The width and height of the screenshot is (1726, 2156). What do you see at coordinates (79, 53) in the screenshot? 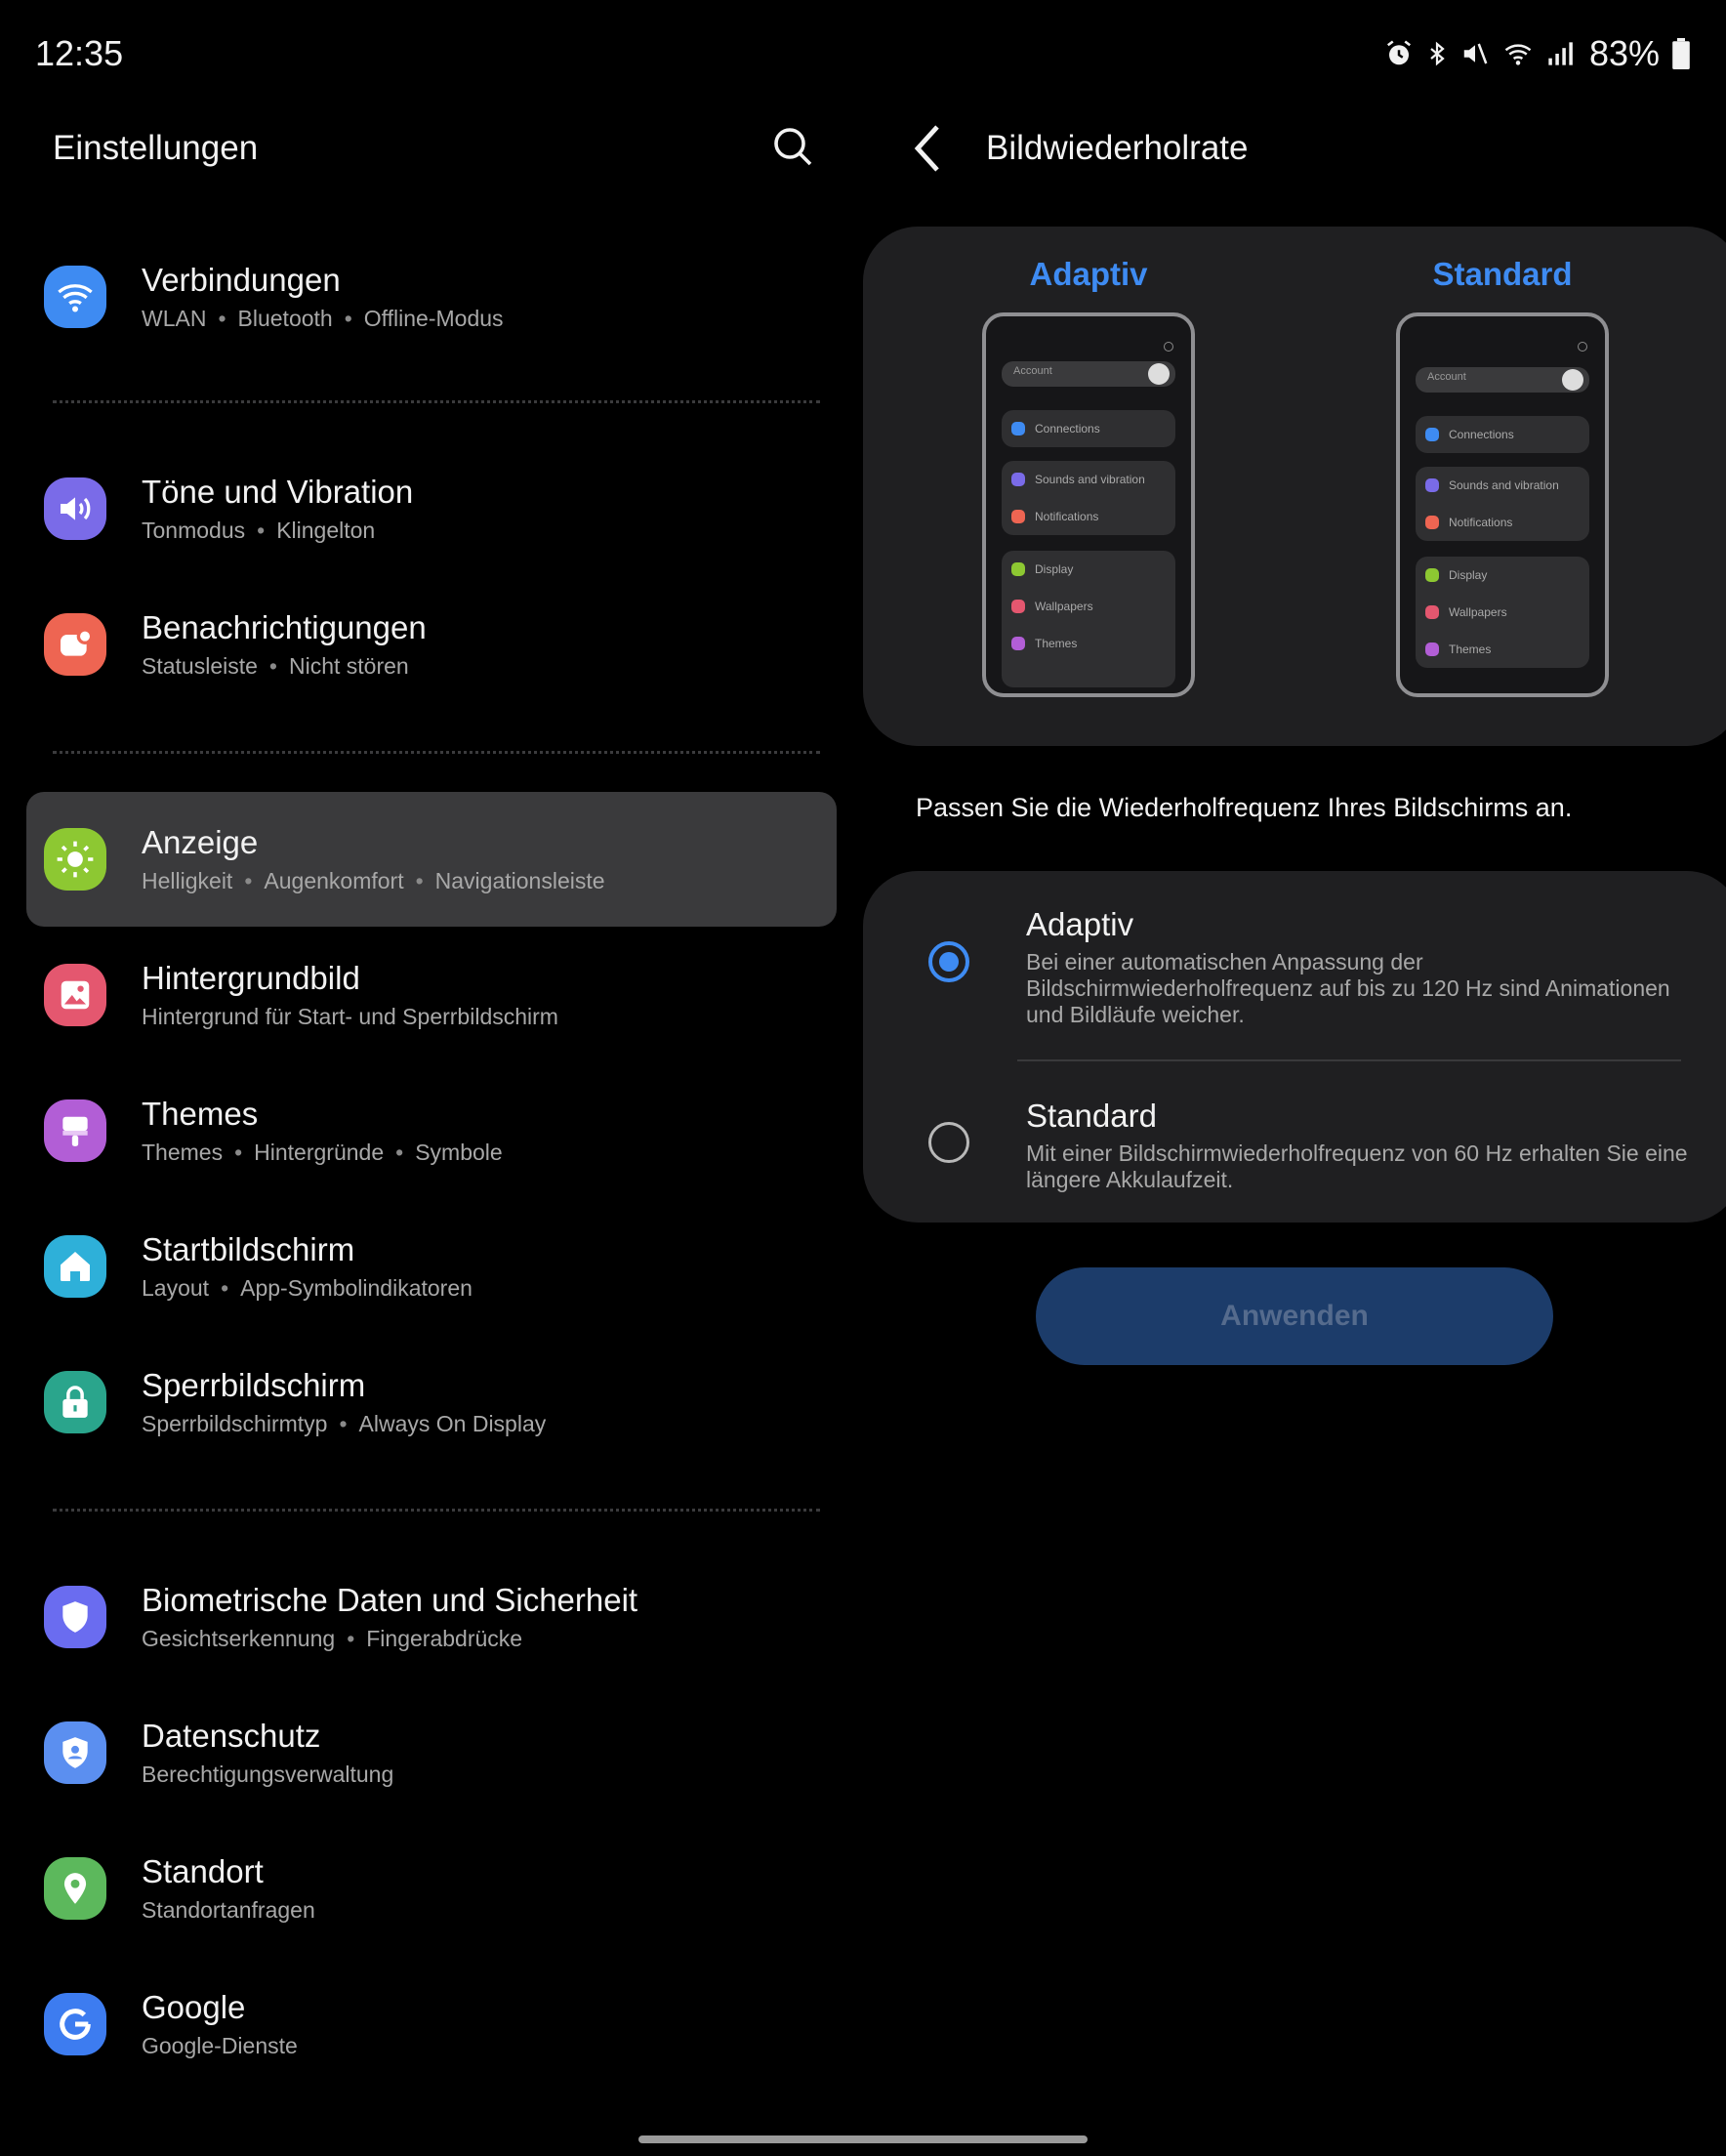
I see `status-time: 12:35` at bounding box center [79, 53].